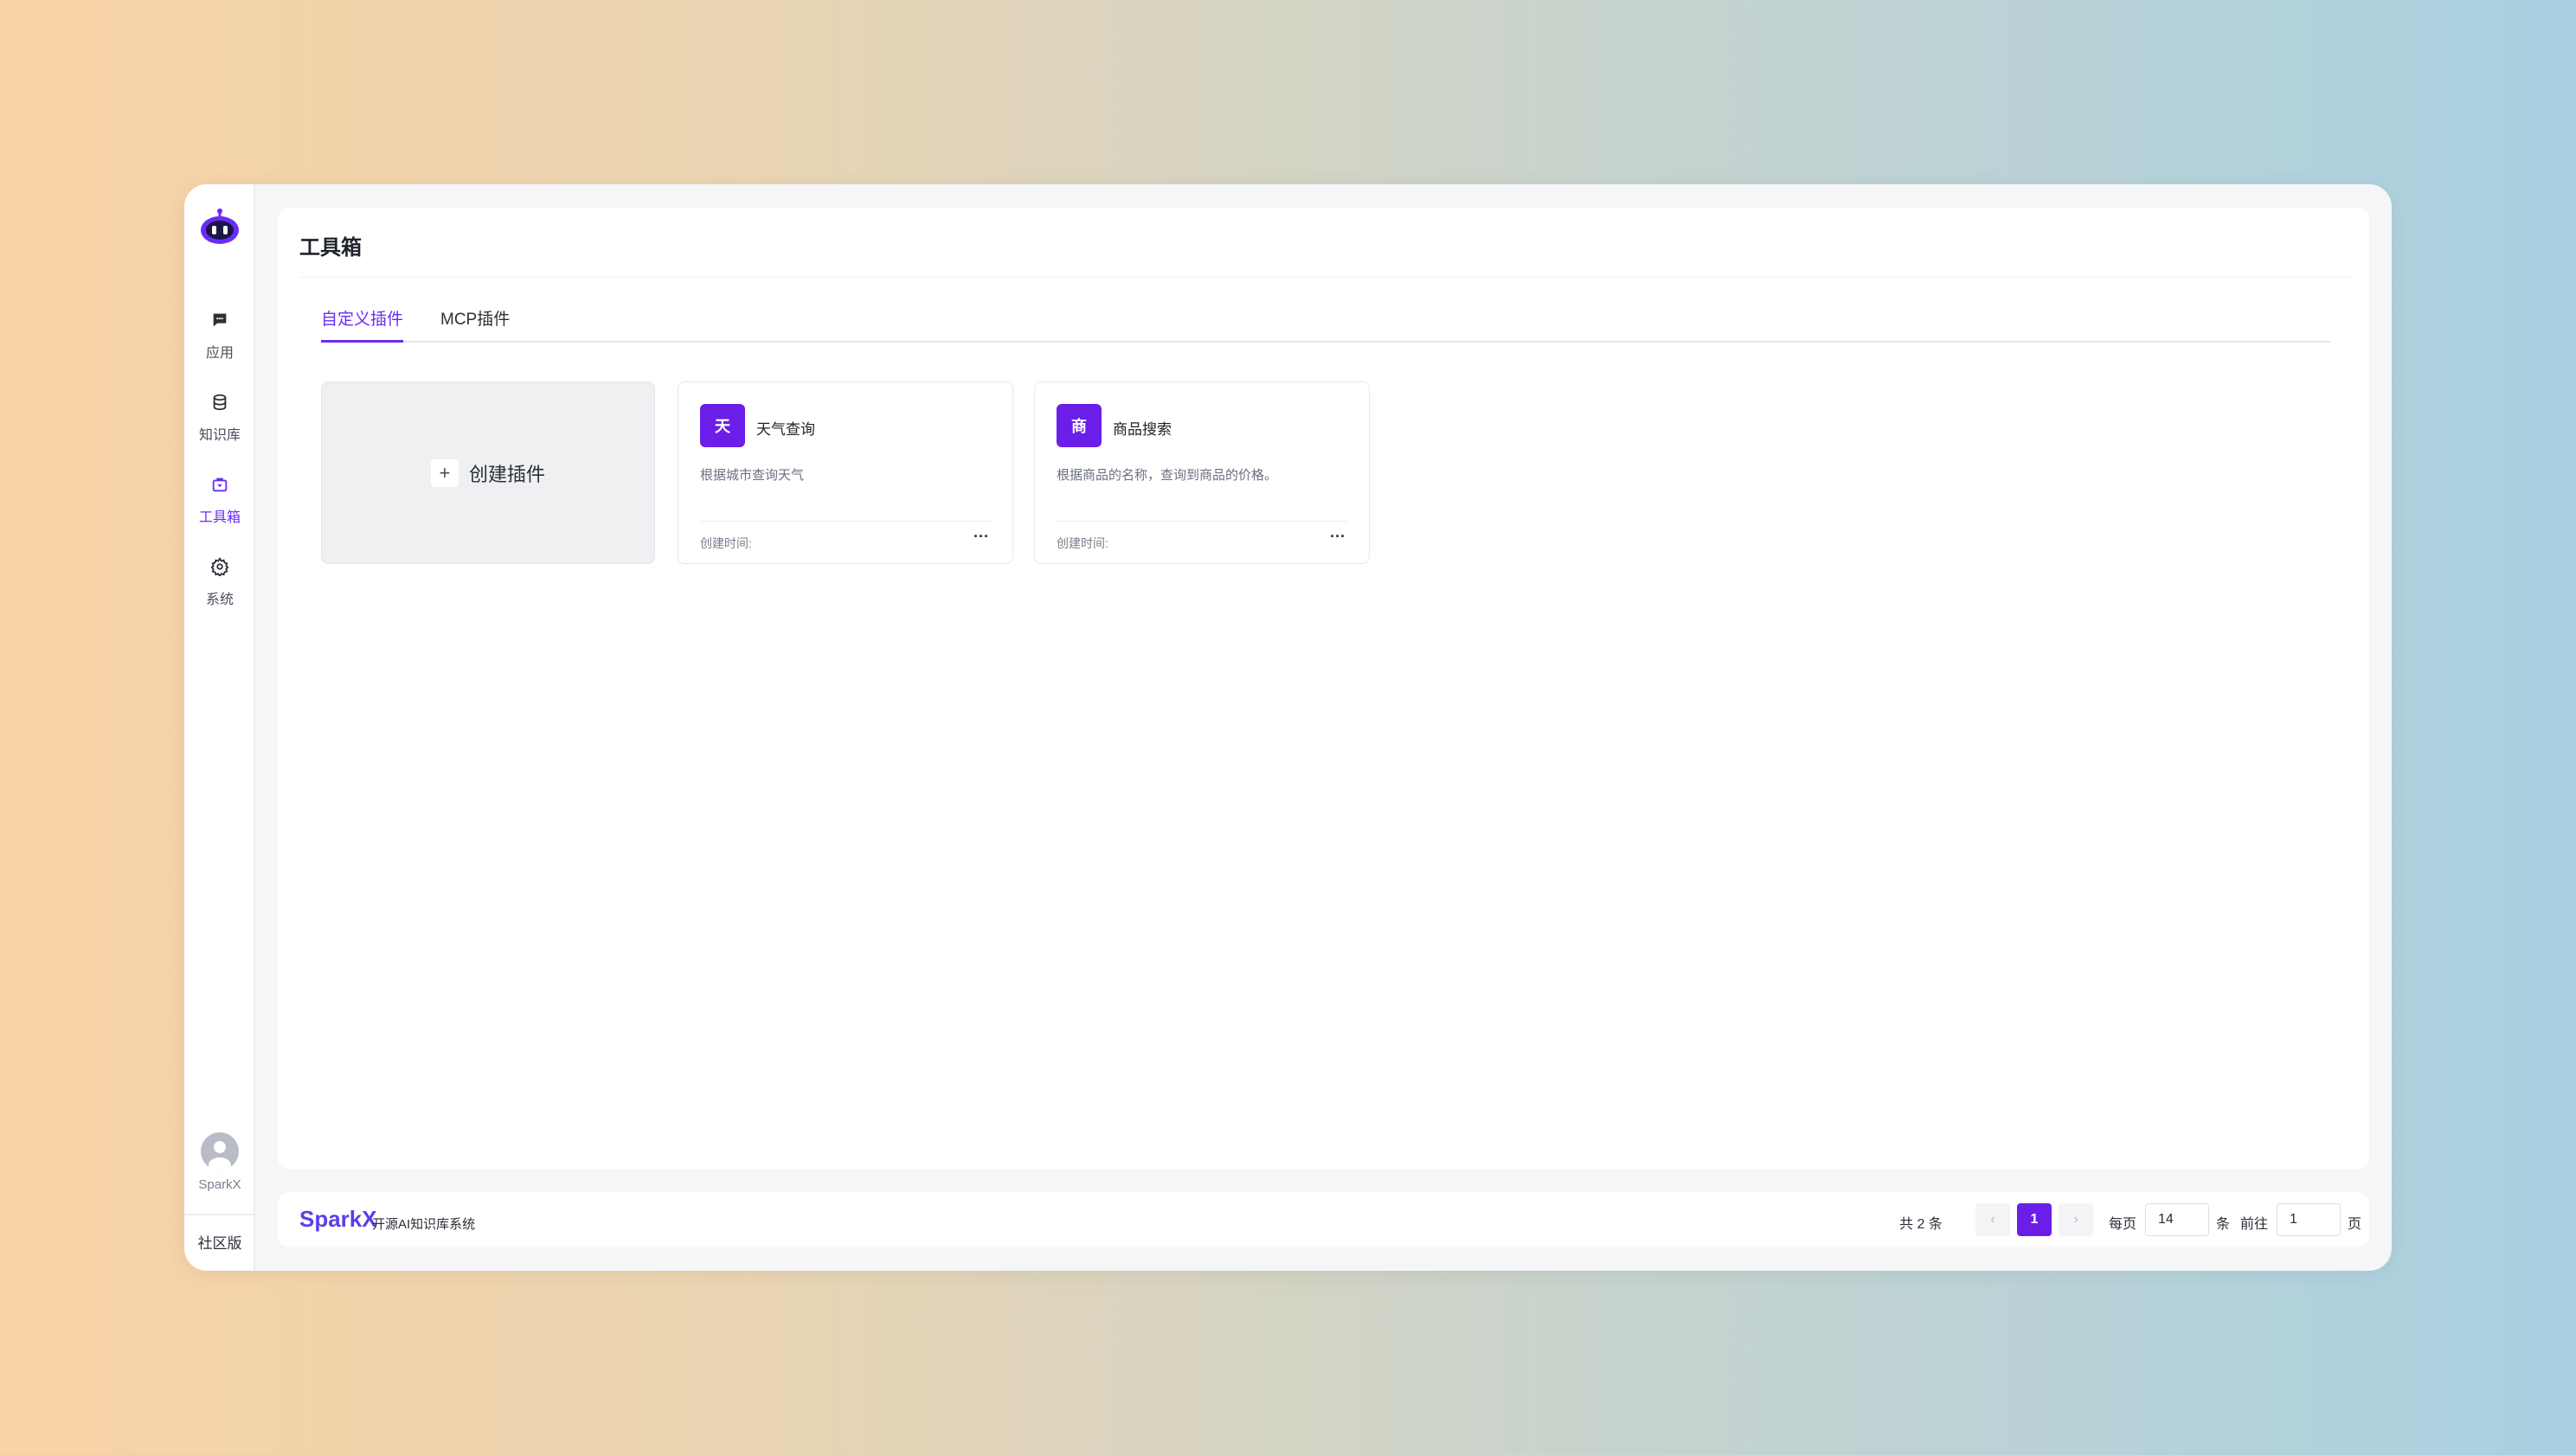  I want to click on goto-unit: 页, so click(2355, 1224).